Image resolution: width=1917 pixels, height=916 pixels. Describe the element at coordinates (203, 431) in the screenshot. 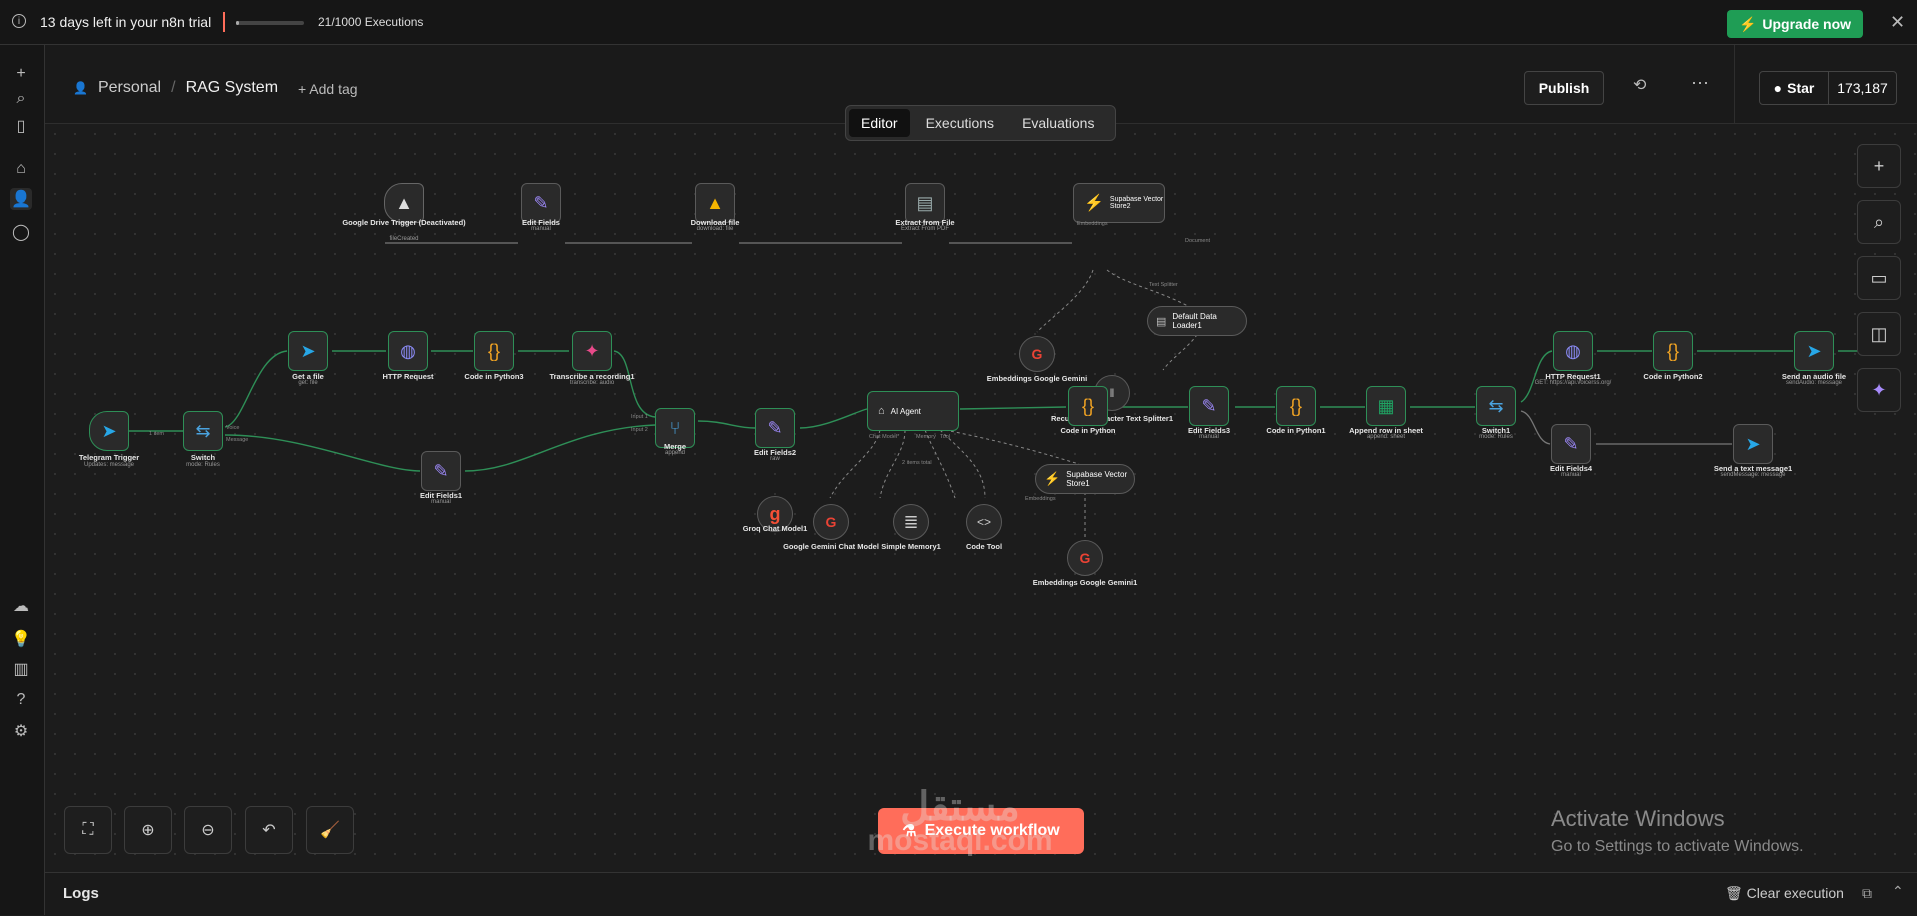

I see `switch-node: ⇆` at that location.